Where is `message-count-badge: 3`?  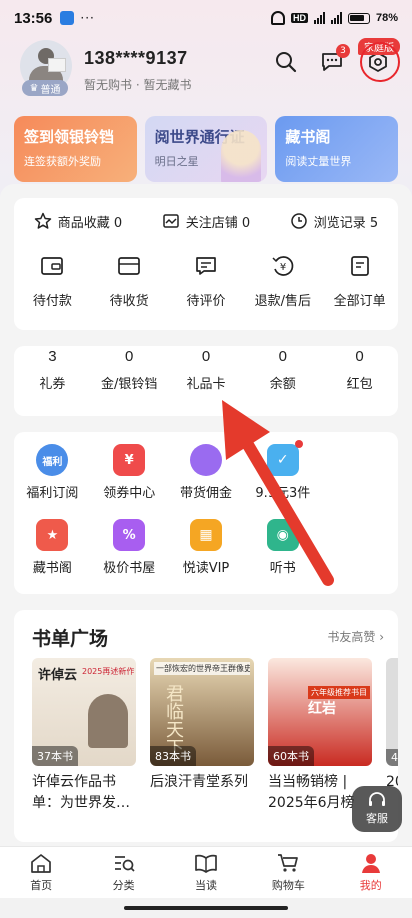
message-count-badge: 3 is located at coordinates (343, 51).